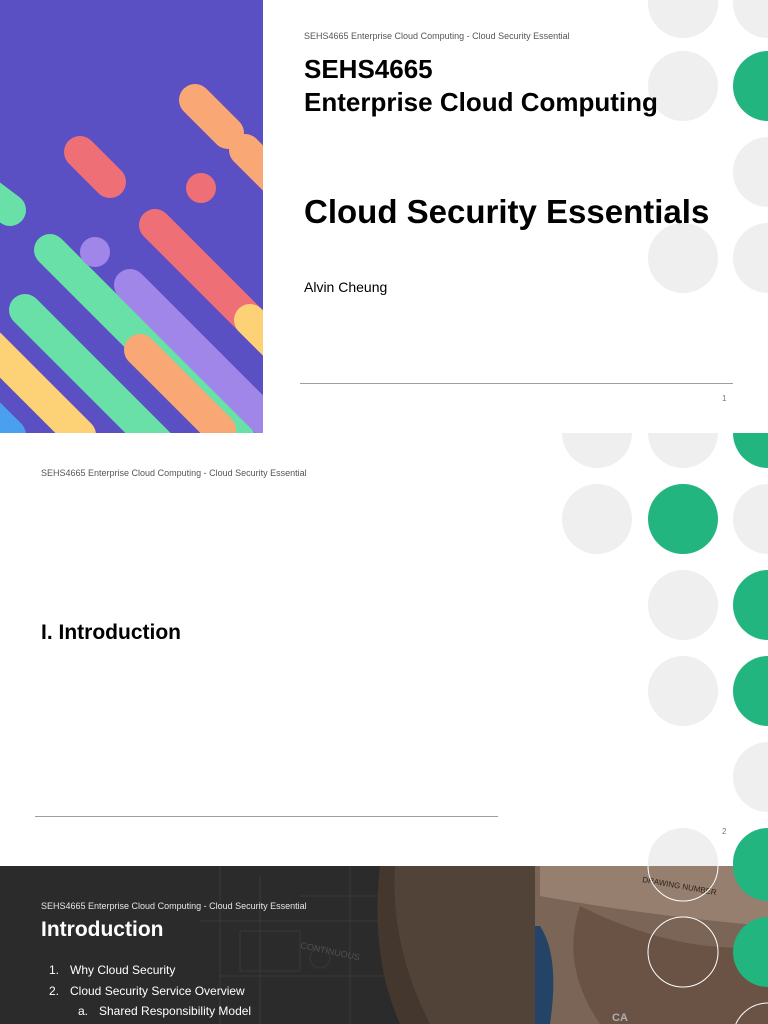 The height and width of the screenshot is (1024, 768). Describe the element at coordinates (665, 649) in the screenshot. I see `decorative-dot-pattern` at that location.